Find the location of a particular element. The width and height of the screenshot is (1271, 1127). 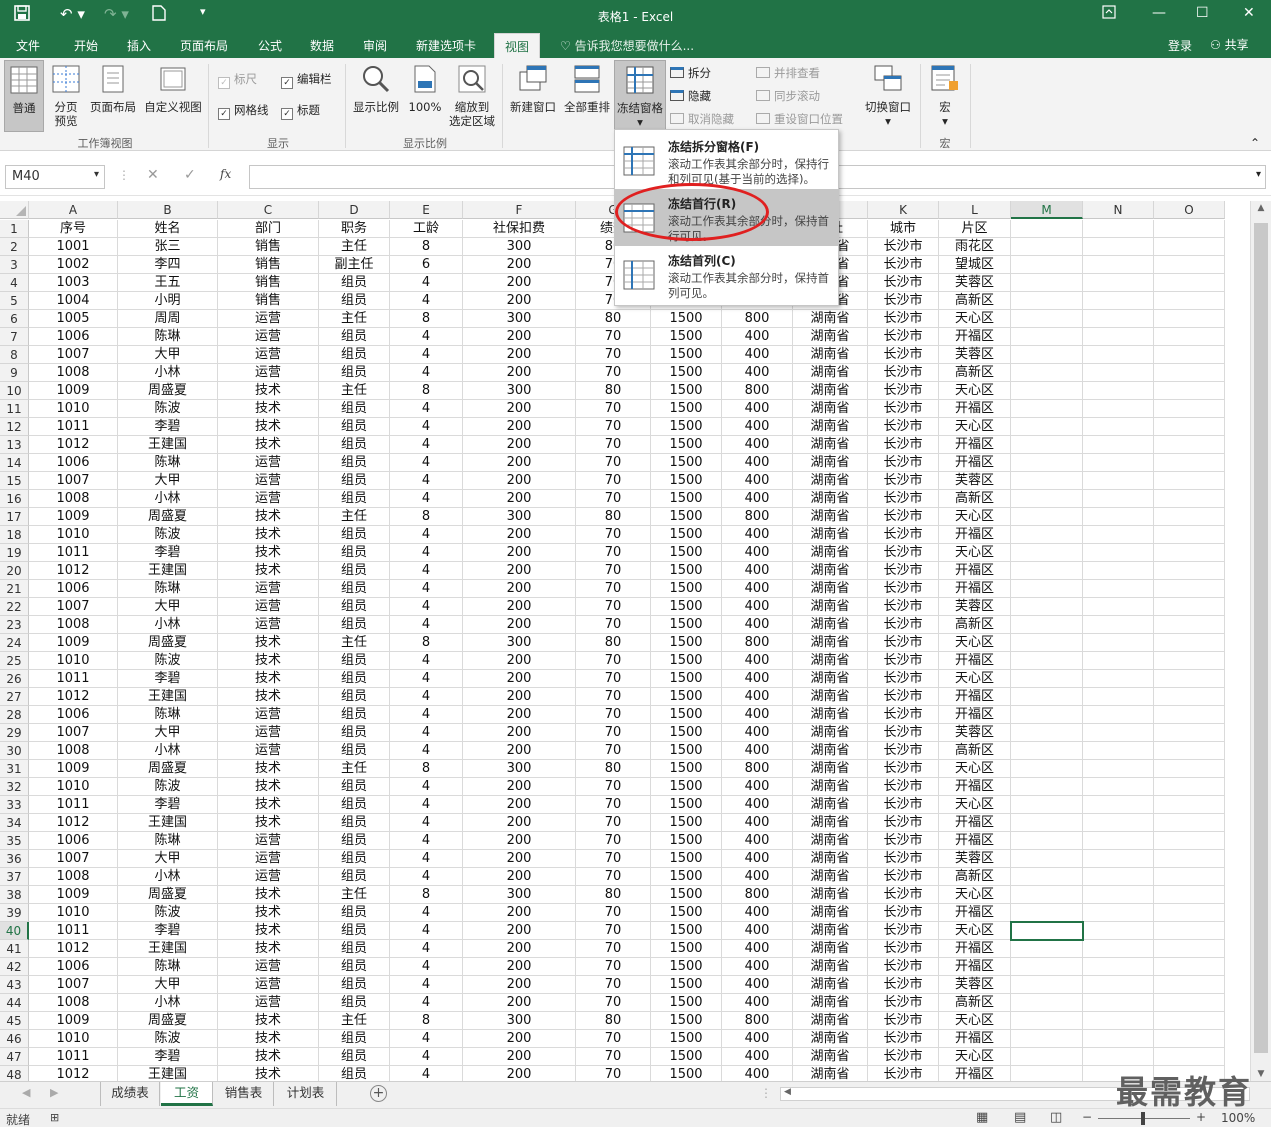

table-cell: 高新区 is located at coordinates (975, 625).